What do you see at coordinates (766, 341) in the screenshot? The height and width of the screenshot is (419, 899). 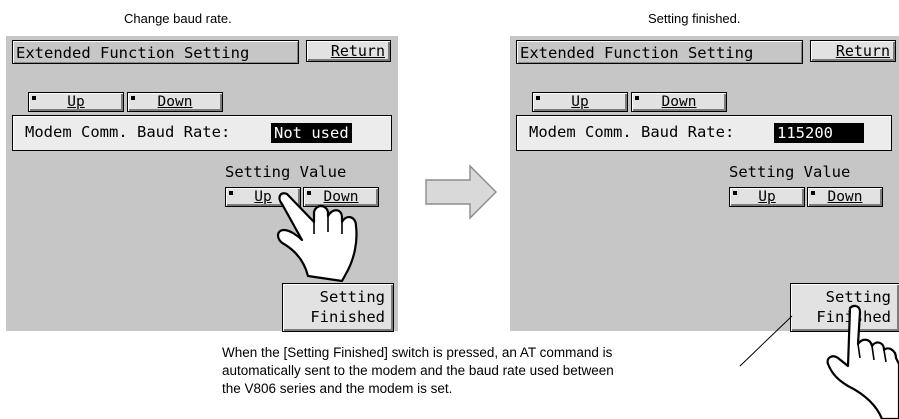 I see `leader-line` at bounding box center [766, 341].